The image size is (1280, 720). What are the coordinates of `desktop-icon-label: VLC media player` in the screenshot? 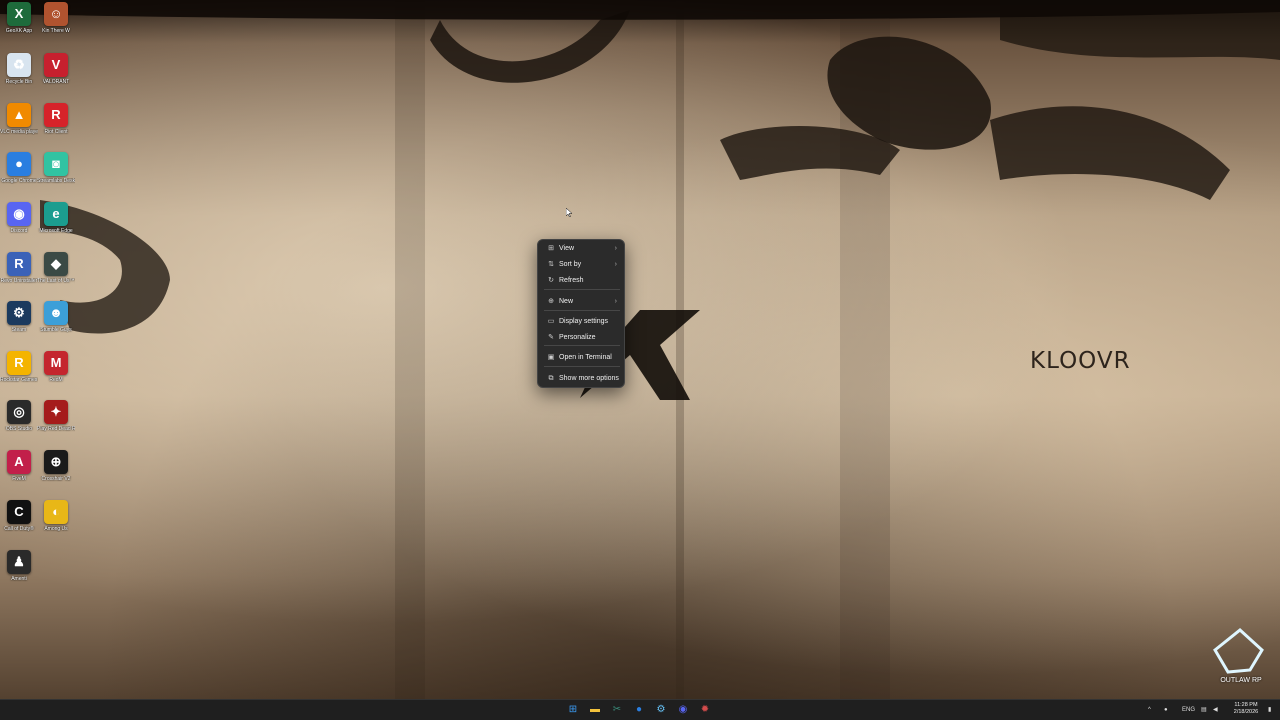 It's located at (19, 132).